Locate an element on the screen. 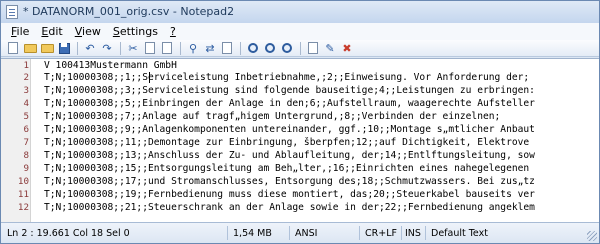  menu-help: ? is located at coordinates (173, 31).